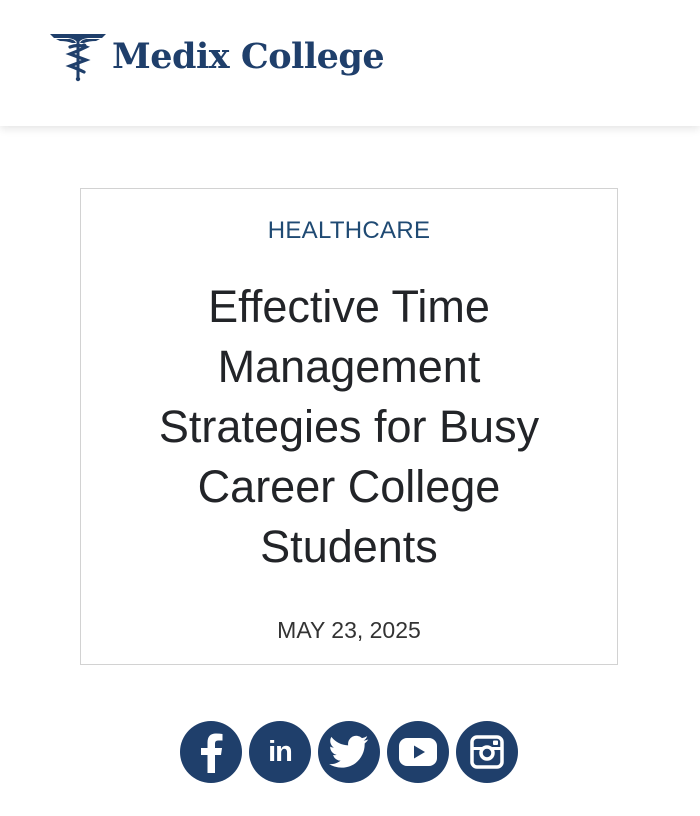 The height and width of the screenshot is (816, 700). I want to click on linkedin-button: in, so click(280, 752).